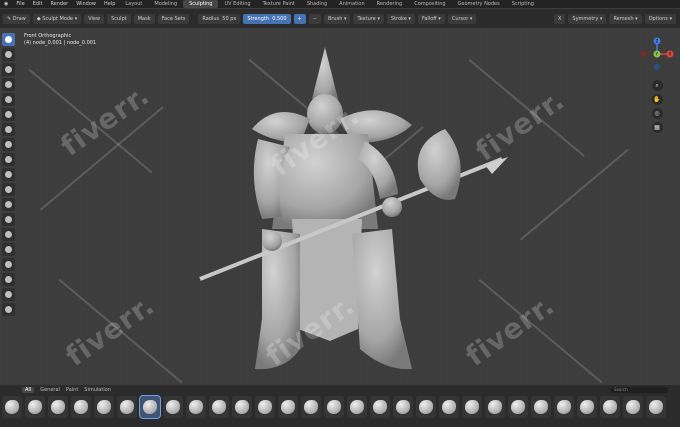  Describe the element at coordinates (314, 18) in the screenshot. I see `direction-subtract-button: −` at that location.